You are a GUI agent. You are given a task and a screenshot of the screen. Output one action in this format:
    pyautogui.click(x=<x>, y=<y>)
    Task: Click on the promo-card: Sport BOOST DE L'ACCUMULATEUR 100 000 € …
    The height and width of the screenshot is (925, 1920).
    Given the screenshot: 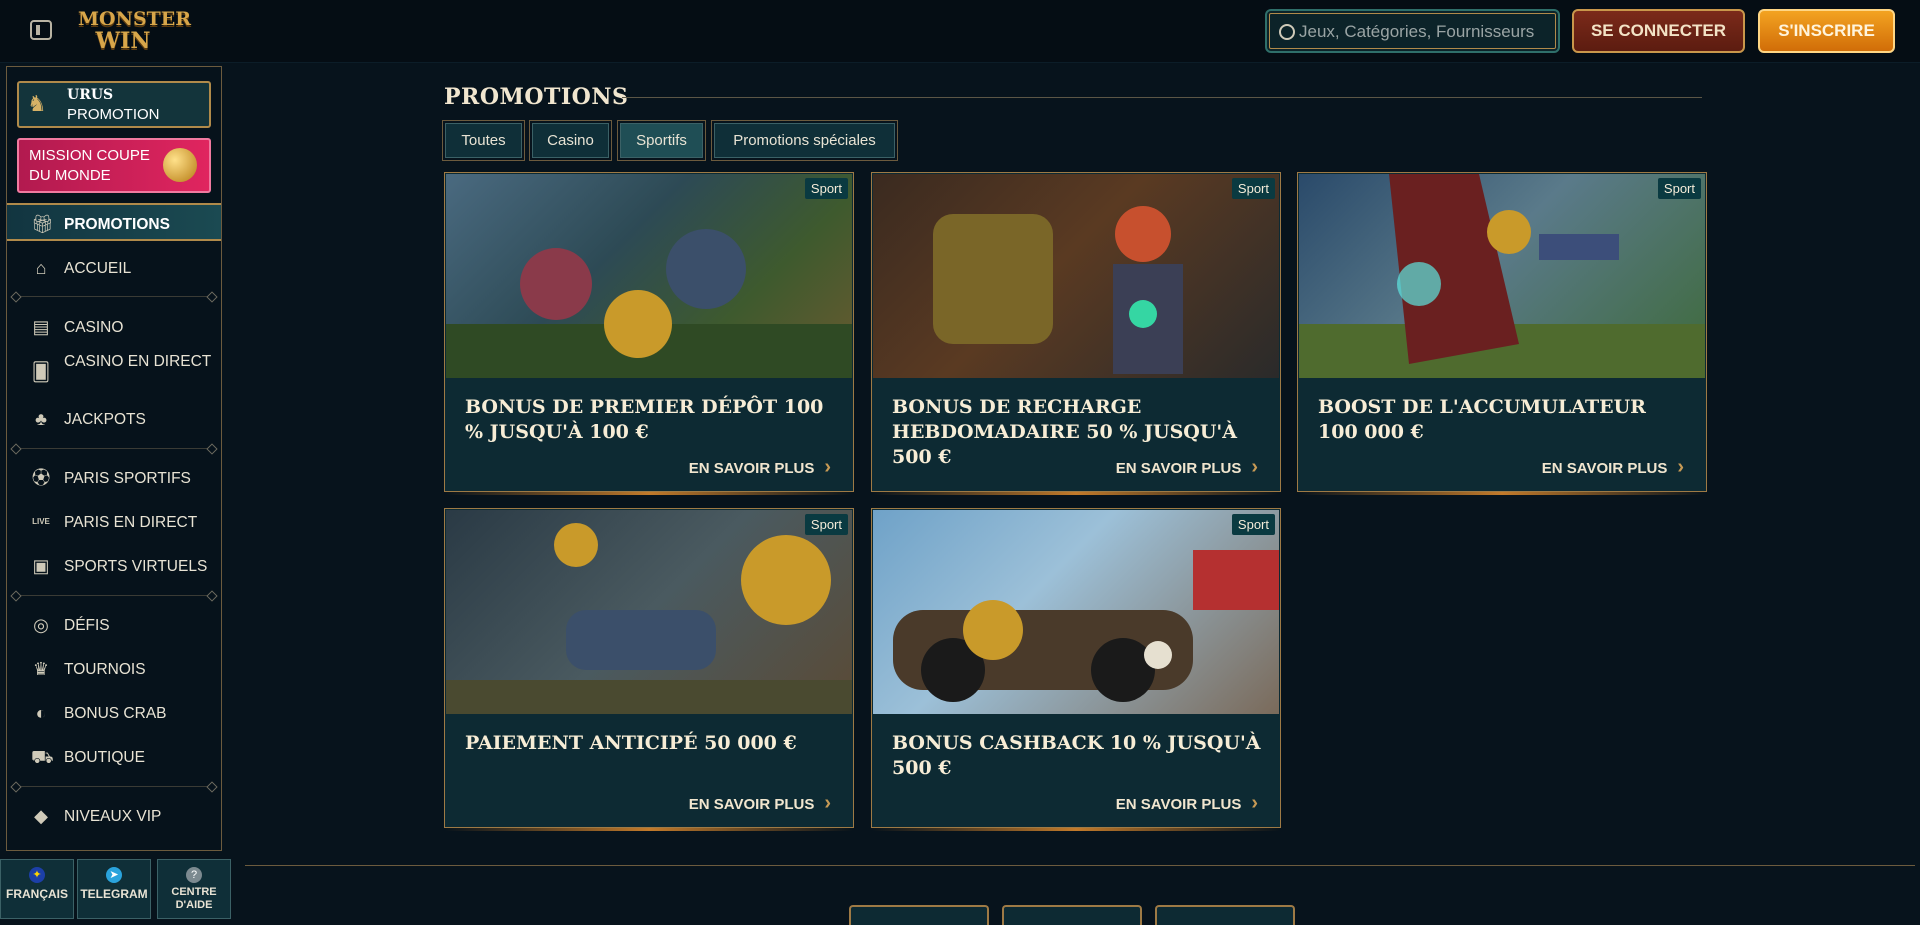 What is the action you would take?
    pyautogui.click(x=1502, y=333)
    